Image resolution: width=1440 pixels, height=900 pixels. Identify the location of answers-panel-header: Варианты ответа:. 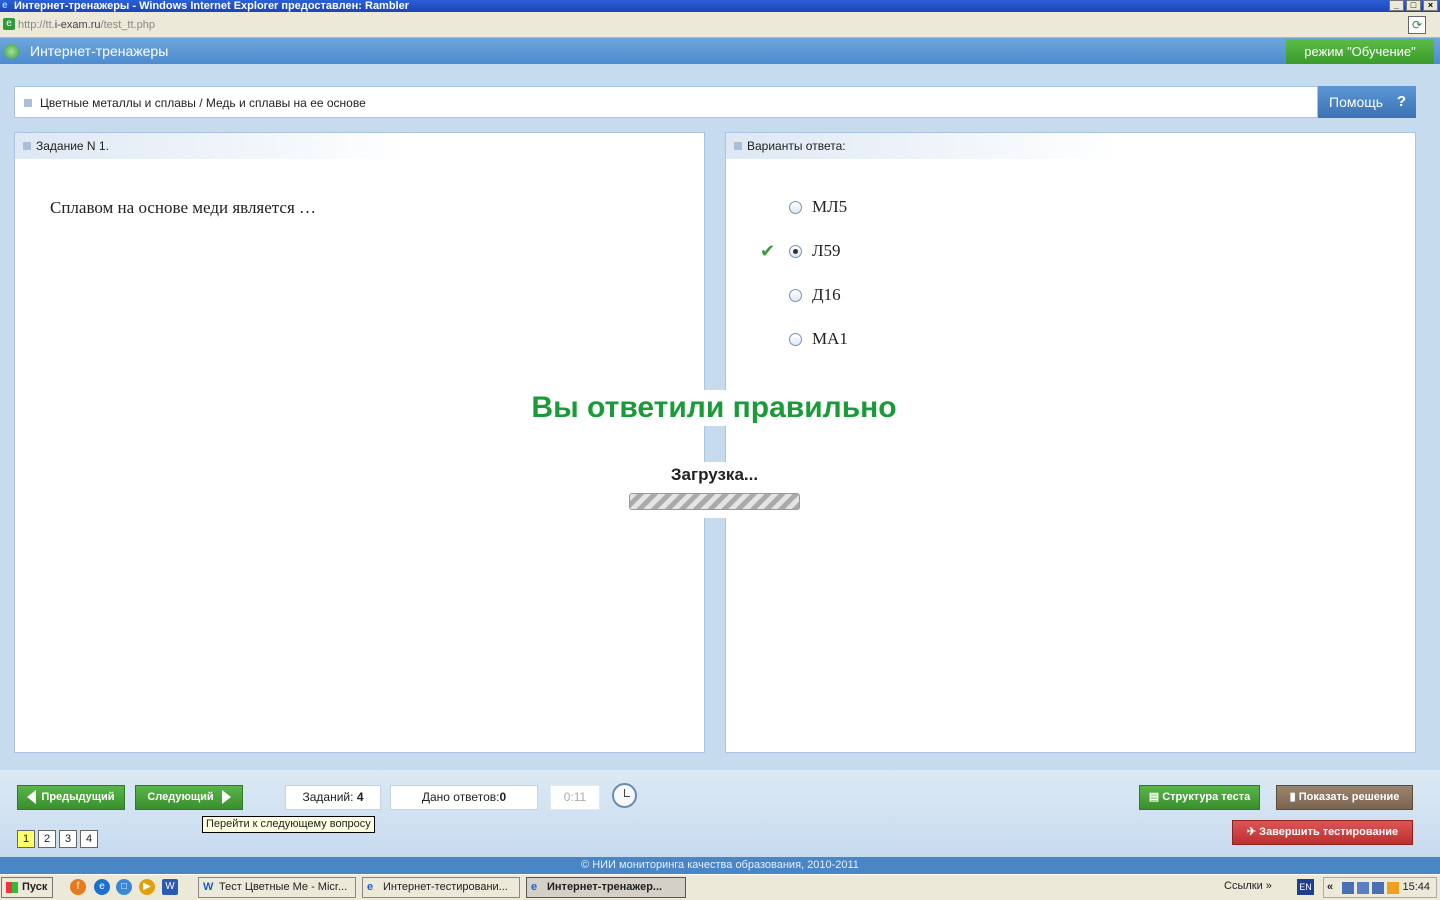
(923, 146).